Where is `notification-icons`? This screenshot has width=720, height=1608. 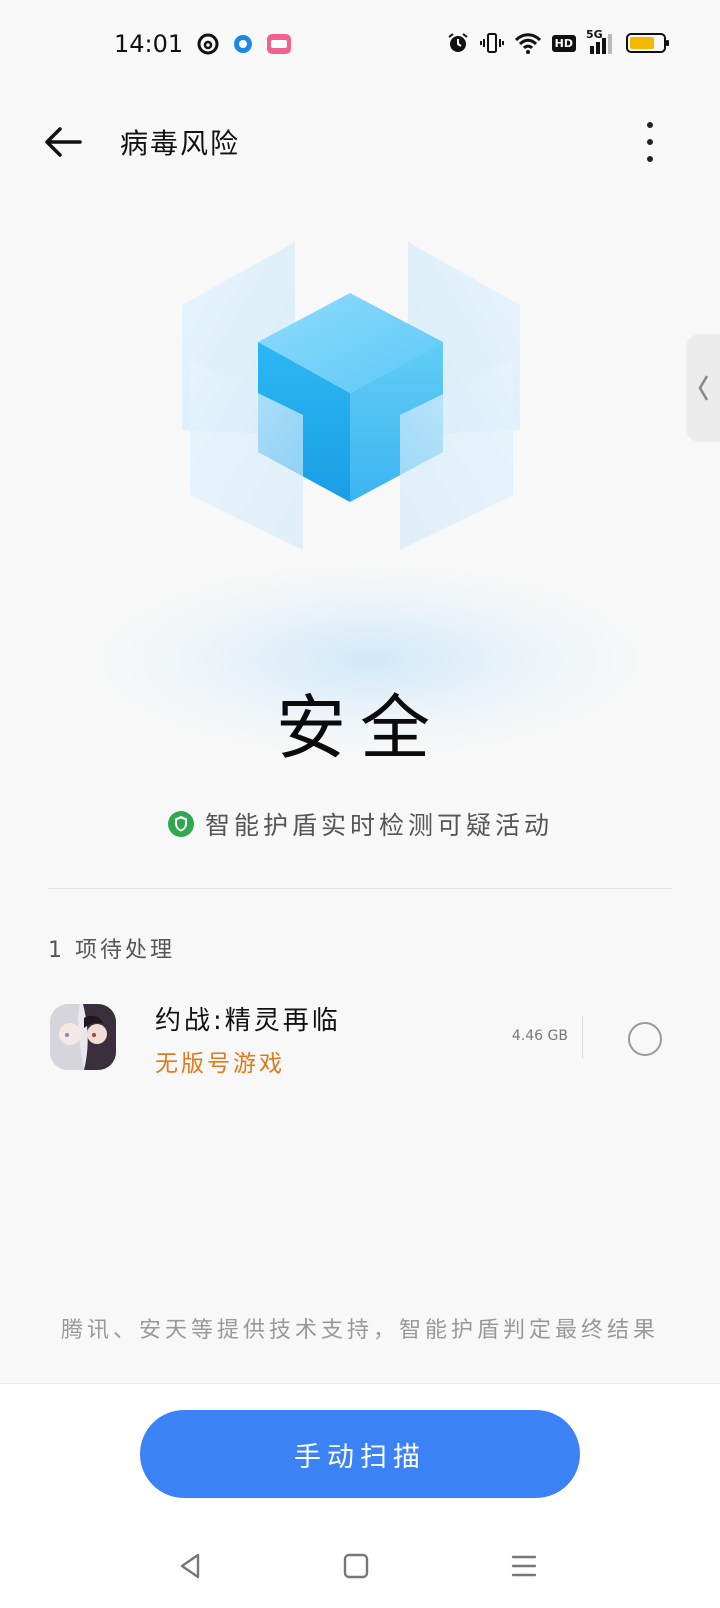 notification-icons is located at coordinates (244, 44).